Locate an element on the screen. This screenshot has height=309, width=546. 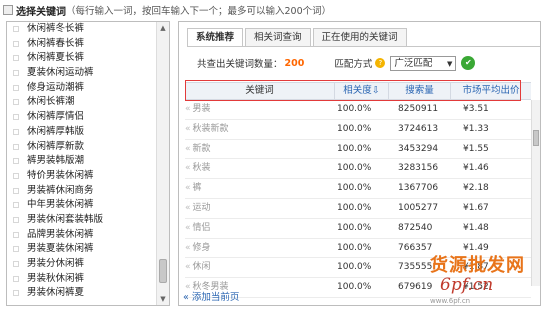
keyword-input-text: 中年男装休闲裤 is located at coordinates (60, 205).